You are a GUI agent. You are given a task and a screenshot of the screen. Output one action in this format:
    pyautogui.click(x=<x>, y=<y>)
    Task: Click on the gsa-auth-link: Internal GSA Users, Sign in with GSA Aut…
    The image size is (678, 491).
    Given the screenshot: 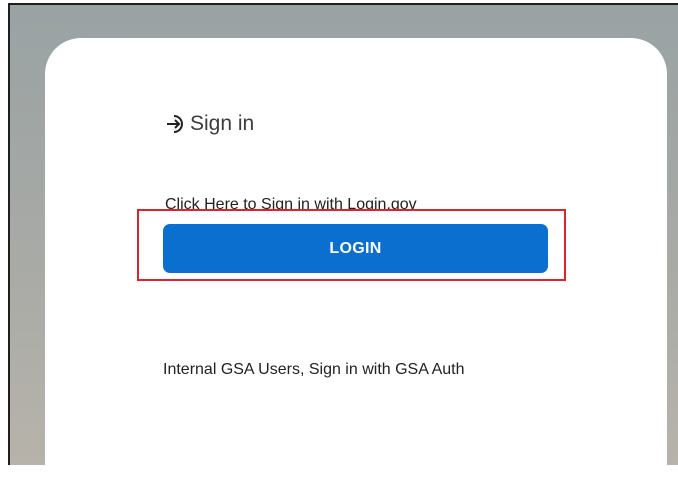 What is the action you would take?
    pyautogui.click(x=343, y=370)
    